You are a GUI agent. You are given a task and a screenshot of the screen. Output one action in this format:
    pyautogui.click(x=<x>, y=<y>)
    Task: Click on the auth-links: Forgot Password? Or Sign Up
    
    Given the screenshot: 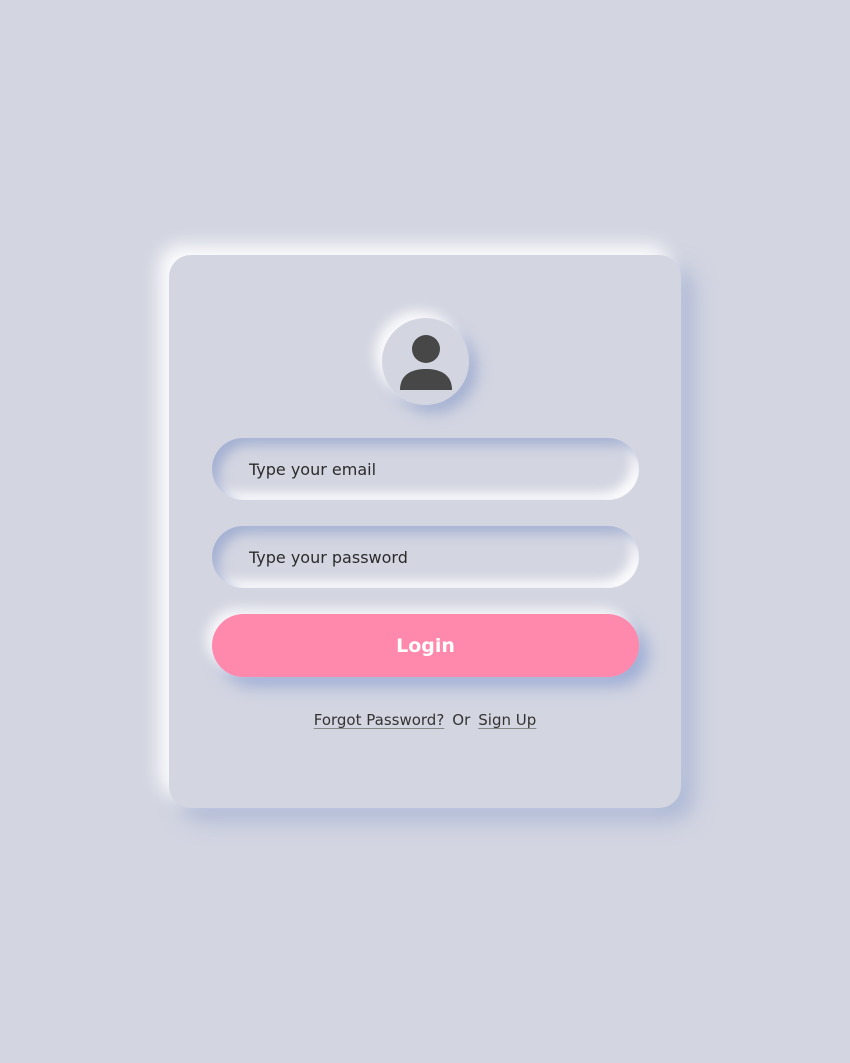 What is the action you would take?
    pyautogui.click(x=425, y=720)
    